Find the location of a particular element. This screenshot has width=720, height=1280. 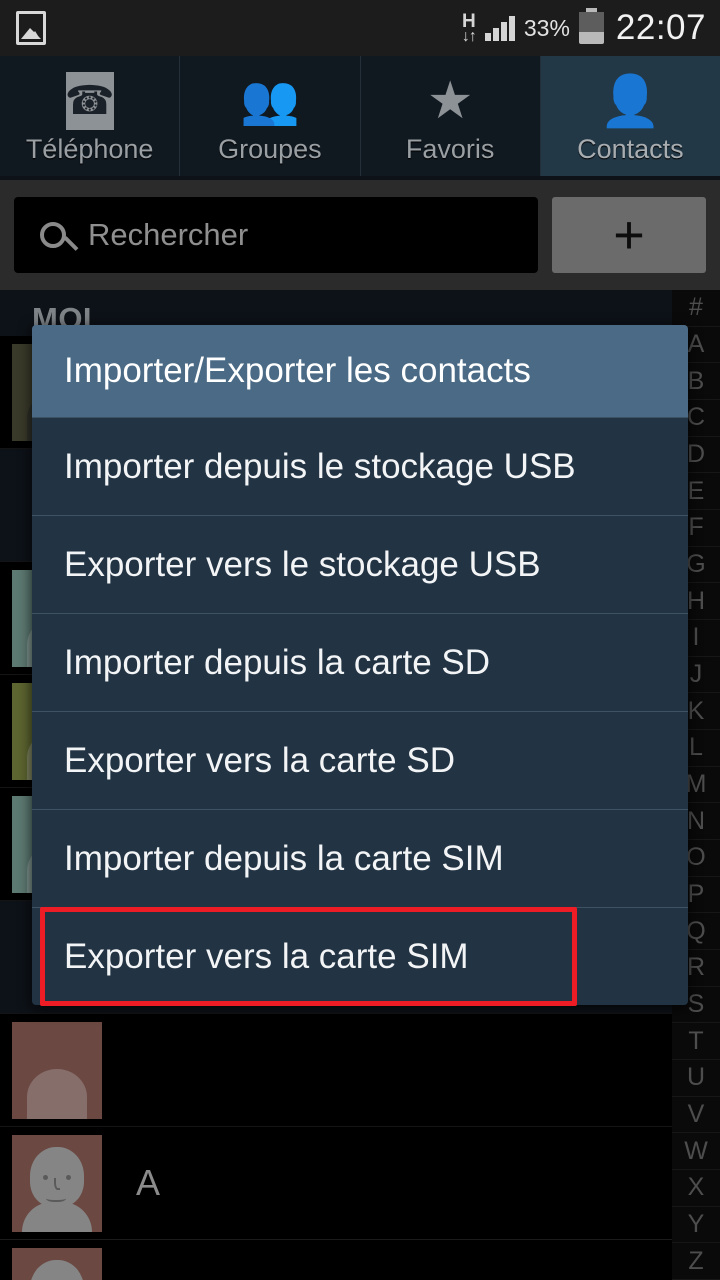

menu-item-import-usb: Importer depuis le stockage USB is located at coordinates (360, 466).